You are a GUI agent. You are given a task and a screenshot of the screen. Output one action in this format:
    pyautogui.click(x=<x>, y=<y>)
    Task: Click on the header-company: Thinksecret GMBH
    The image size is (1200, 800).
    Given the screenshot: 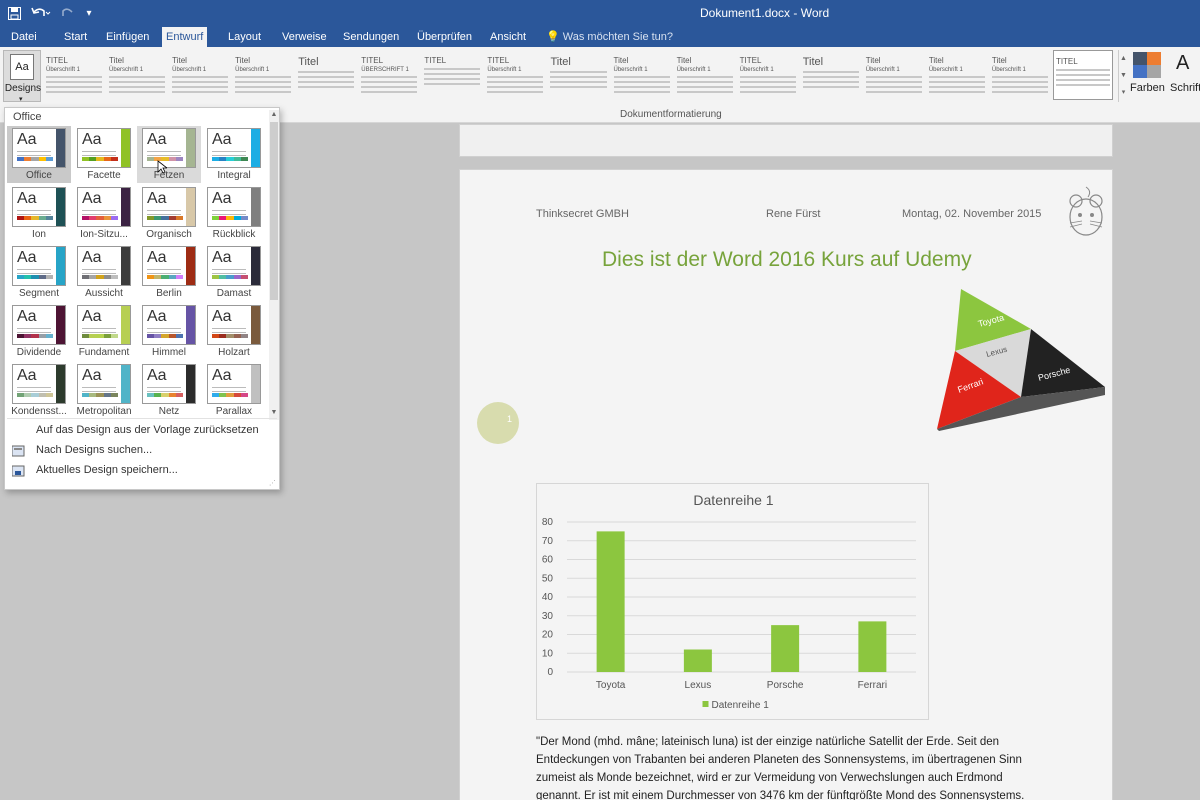 What is the action you would take?
    pyautogui.click(x=582, y=214)
    